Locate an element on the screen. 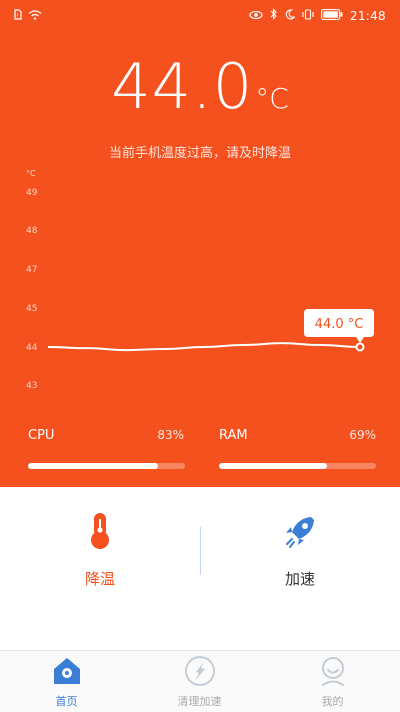 The image size is (400, 712). ram-percent: 69% is located at coordinates (362, 435).